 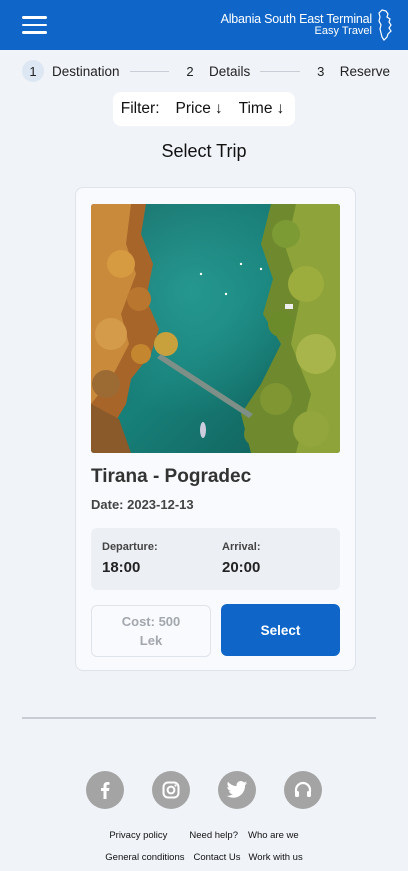 What do you see at coordinates (138, 835) in the screenshot?
I see `privacy-policy-link: Privacy policy` at bounding box center [138, 835].